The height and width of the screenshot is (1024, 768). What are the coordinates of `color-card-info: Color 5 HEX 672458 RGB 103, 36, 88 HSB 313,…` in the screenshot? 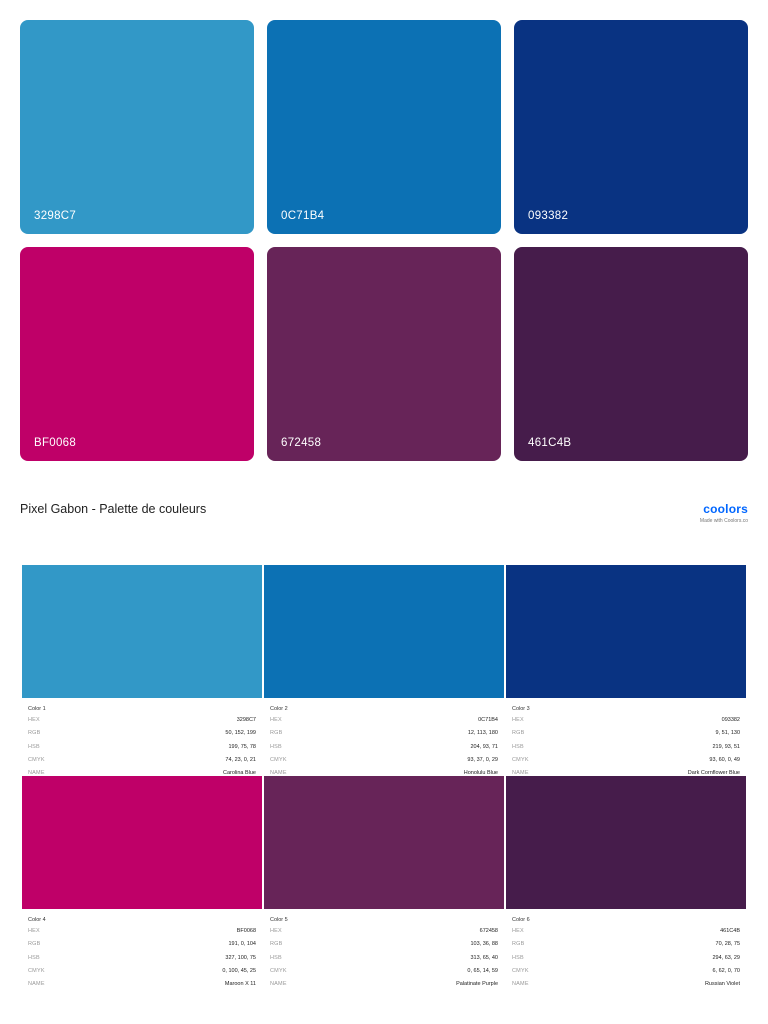 It's located at (384, 948).